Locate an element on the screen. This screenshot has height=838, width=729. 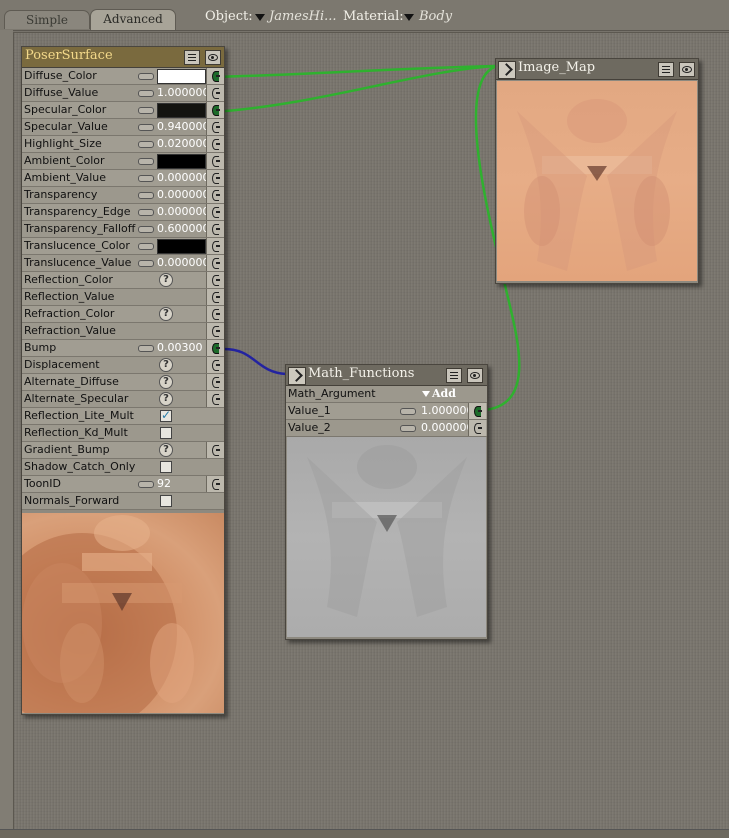
input-row-alternate-diffuse: Alternate_Diffuse? is located at coordinates (123, 382).